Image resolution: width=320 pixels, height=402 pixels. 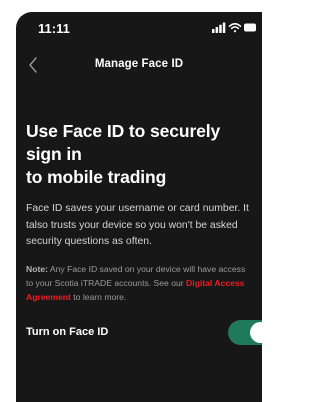 I want to click on toggle-knob, so click(x=256, y=332).